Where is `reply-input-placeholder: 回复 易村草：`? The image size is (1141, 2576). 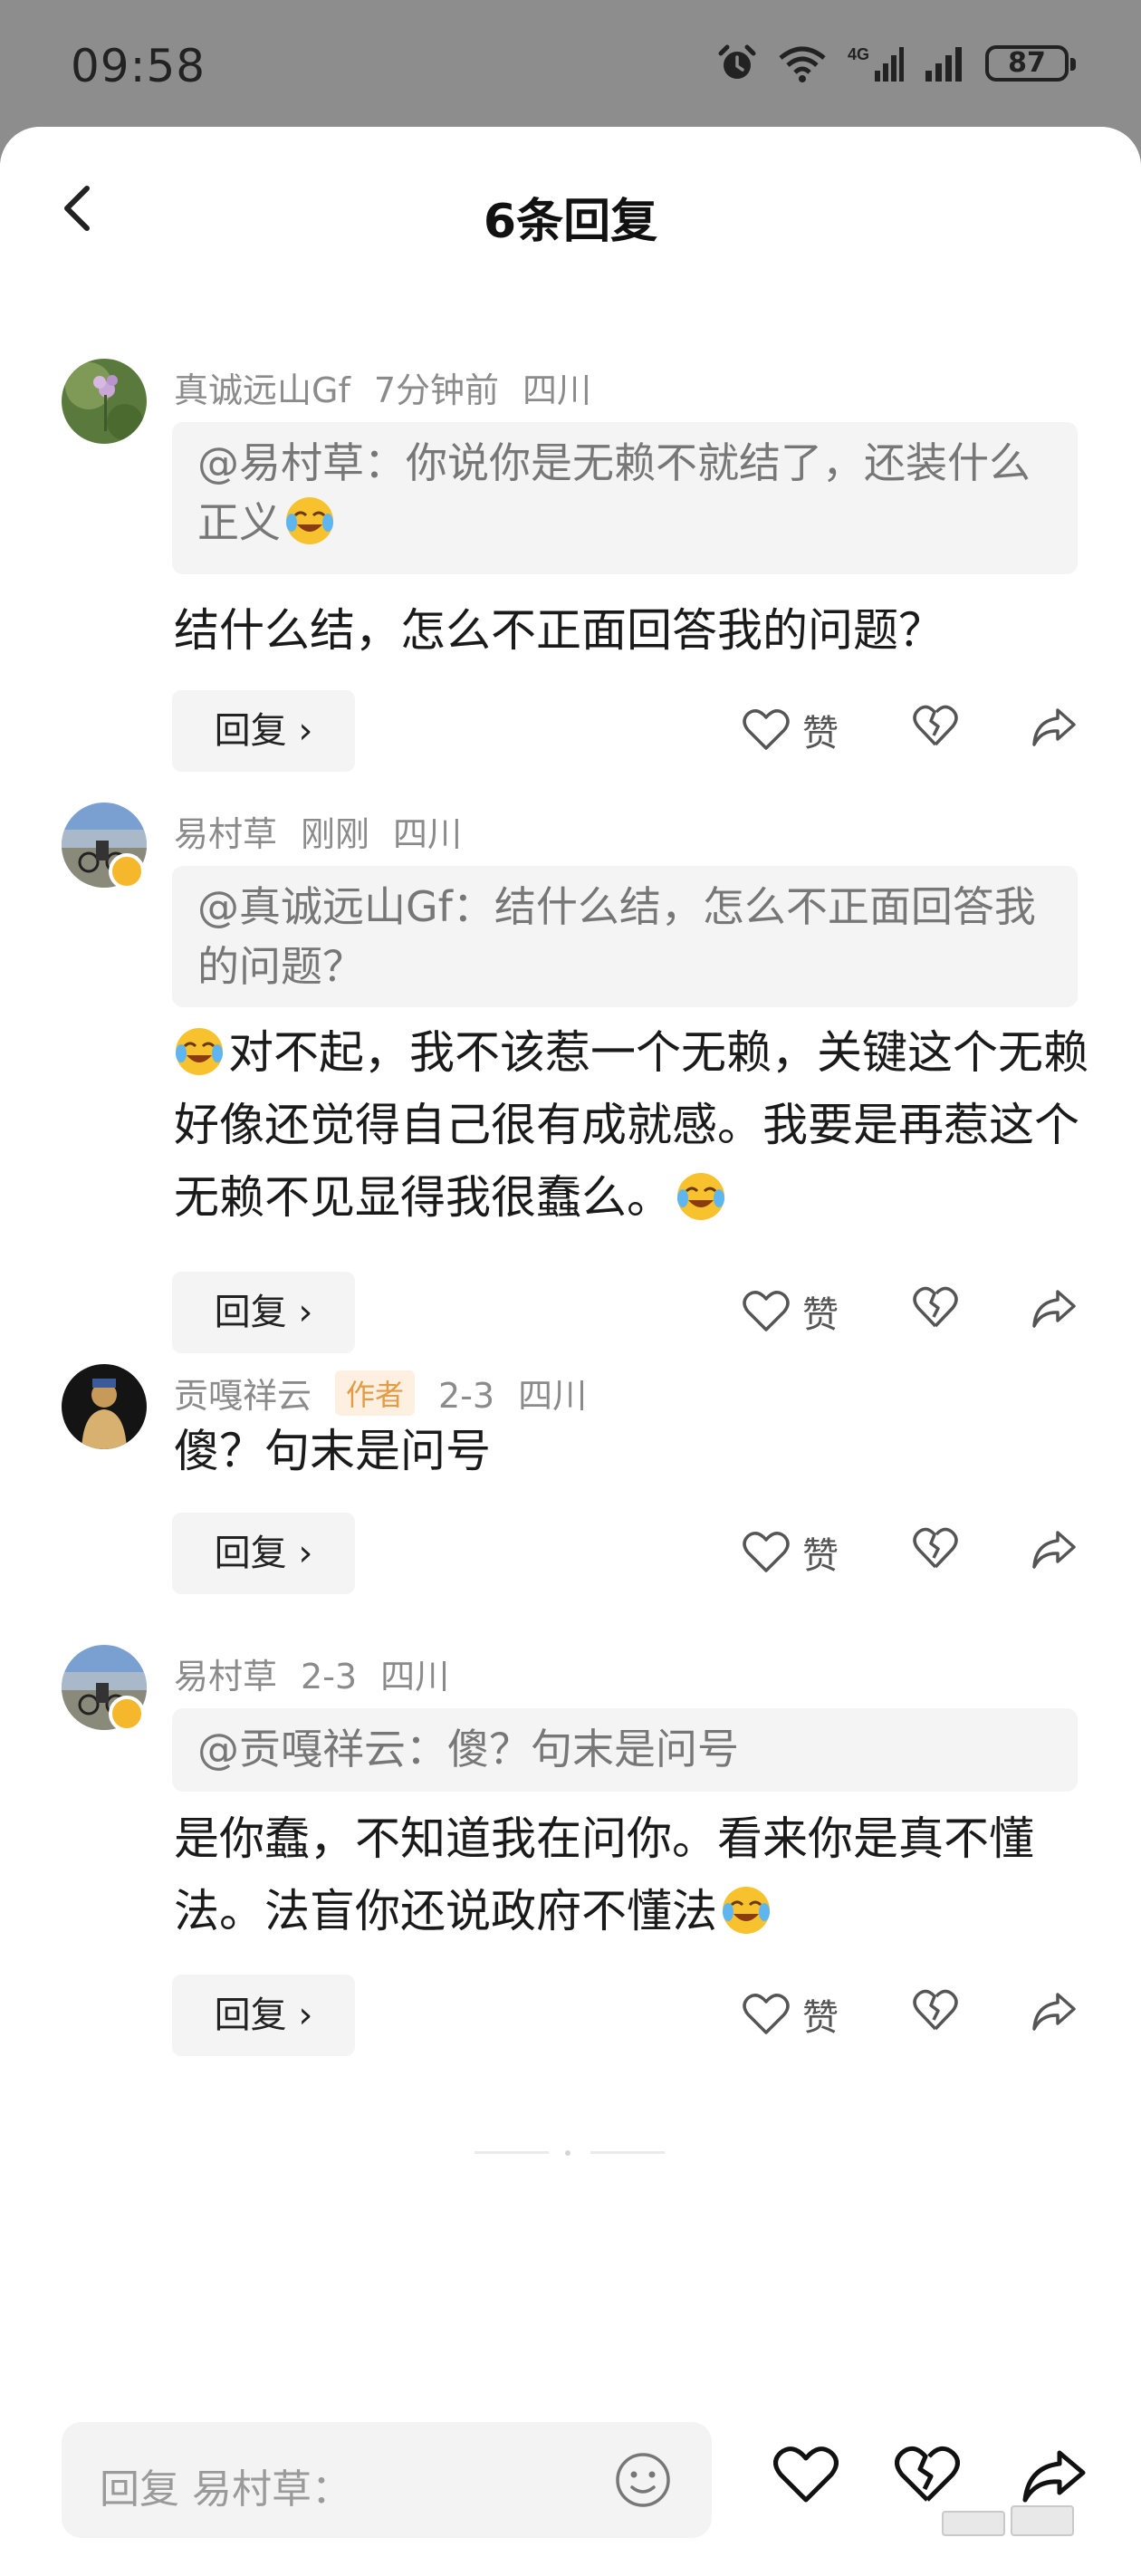
reply-input-placeholder: 回复 易村草： is located at coordinates (226, 2489).